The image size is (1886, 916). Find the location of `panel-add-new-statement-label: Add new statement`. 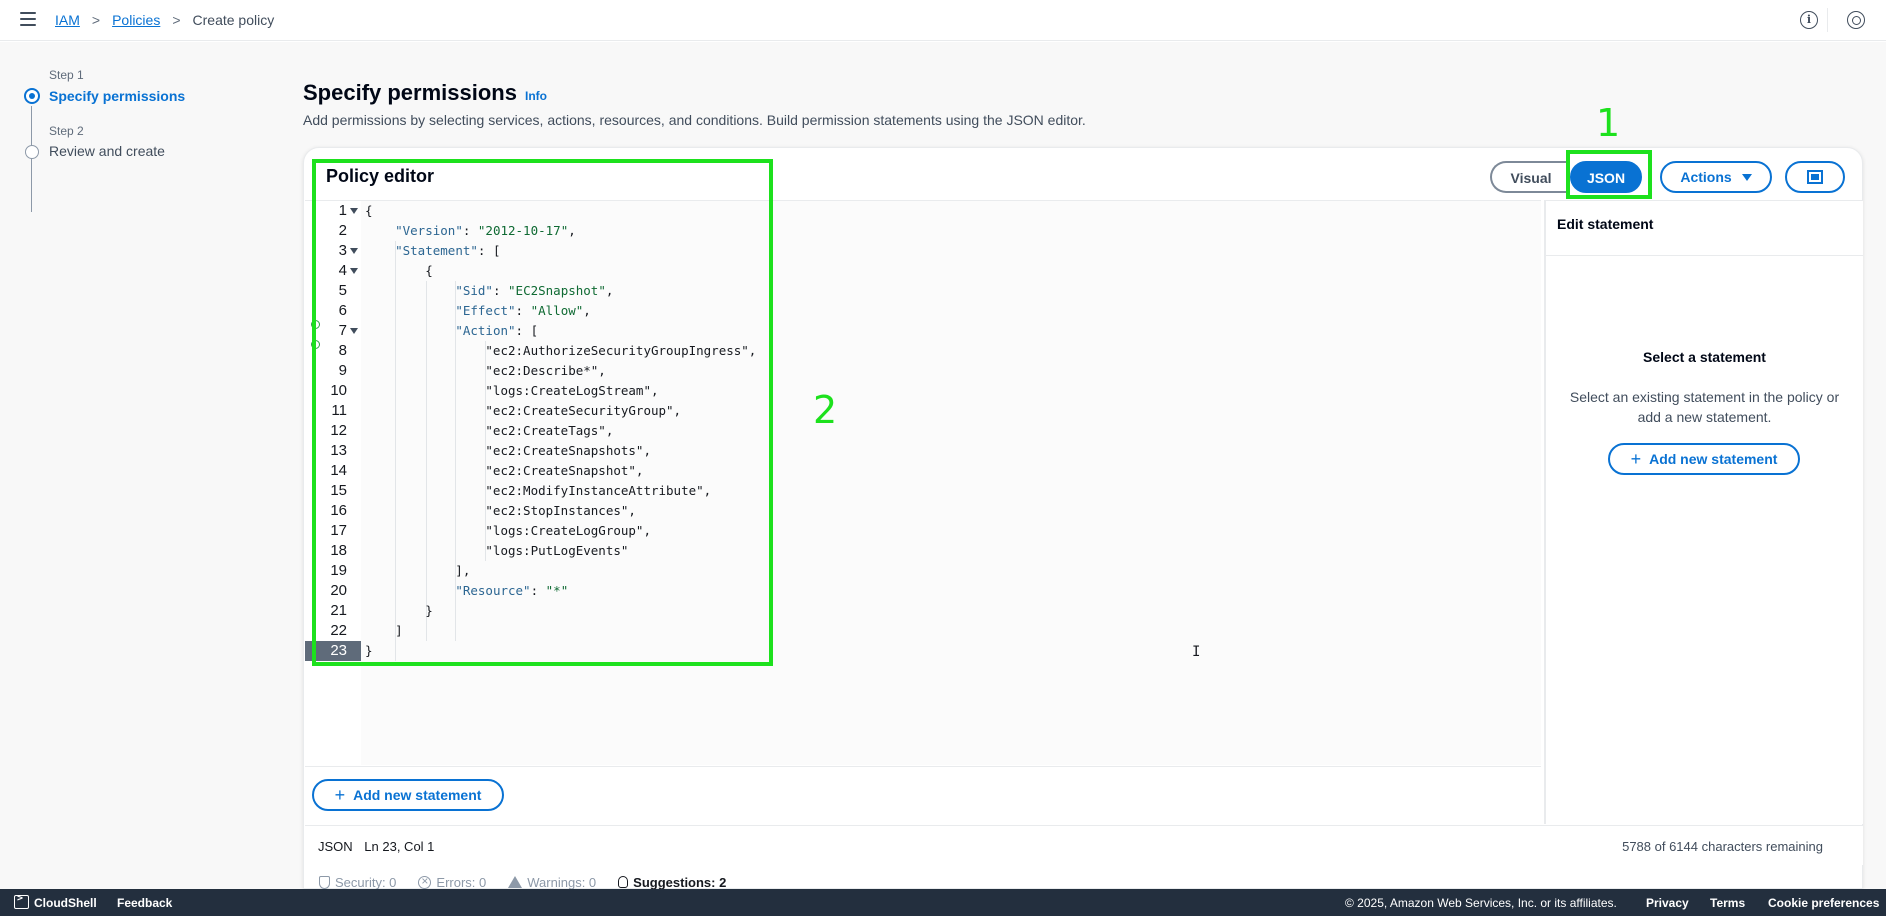

panel-add-new-statement-label: Add new statement is located at coordinates (1713, 459).